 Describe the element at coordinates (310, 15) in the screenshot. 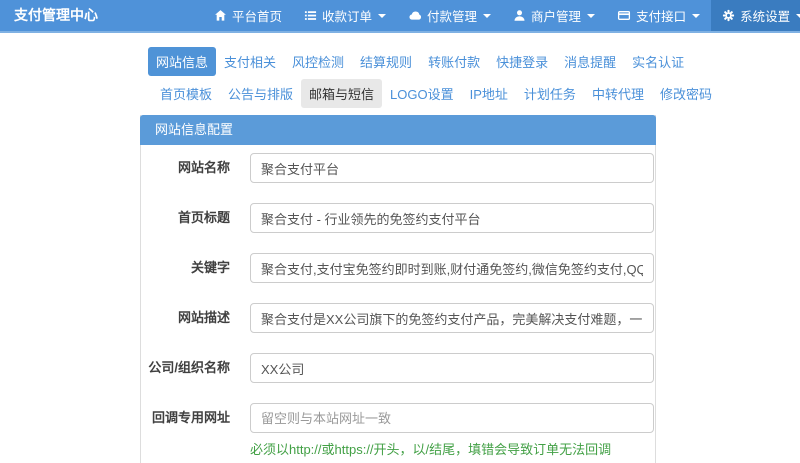

I see `list-icon` at that location.